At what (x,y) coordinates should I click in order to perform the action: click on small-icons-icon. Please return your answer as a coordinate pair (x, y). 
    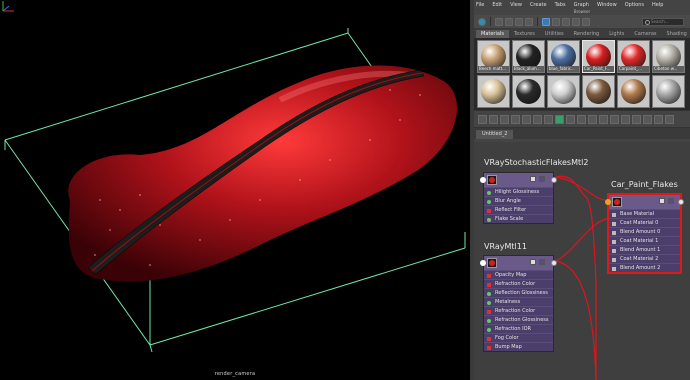
    Looking at the image, I should click on (519, 21).